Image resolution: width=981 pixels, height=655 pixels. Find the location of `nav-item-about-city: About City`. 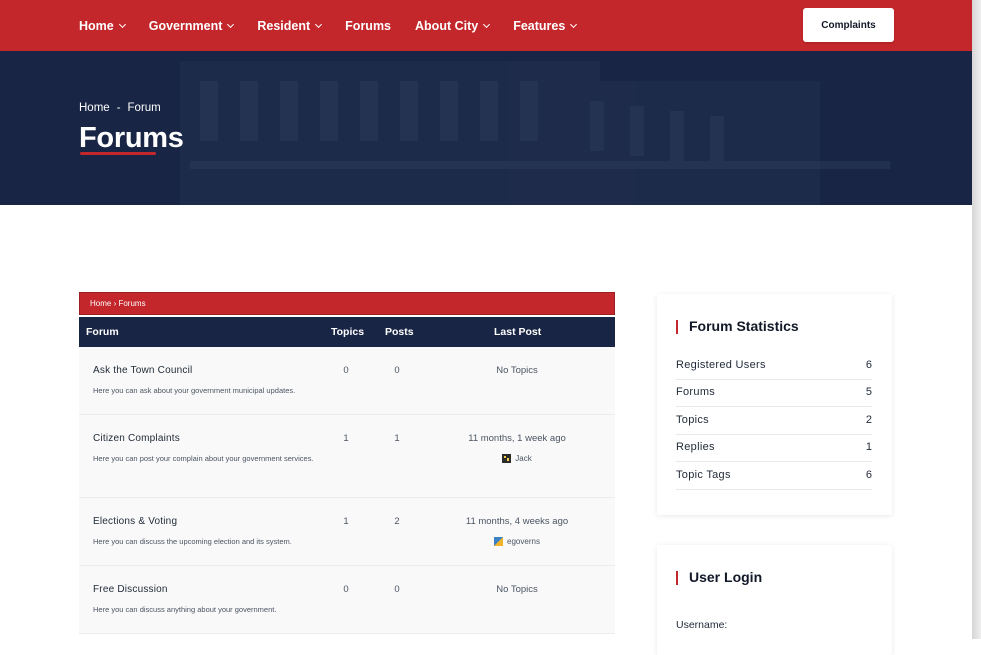

nav-item-about-city: About City is located at coordinates (453, 25).